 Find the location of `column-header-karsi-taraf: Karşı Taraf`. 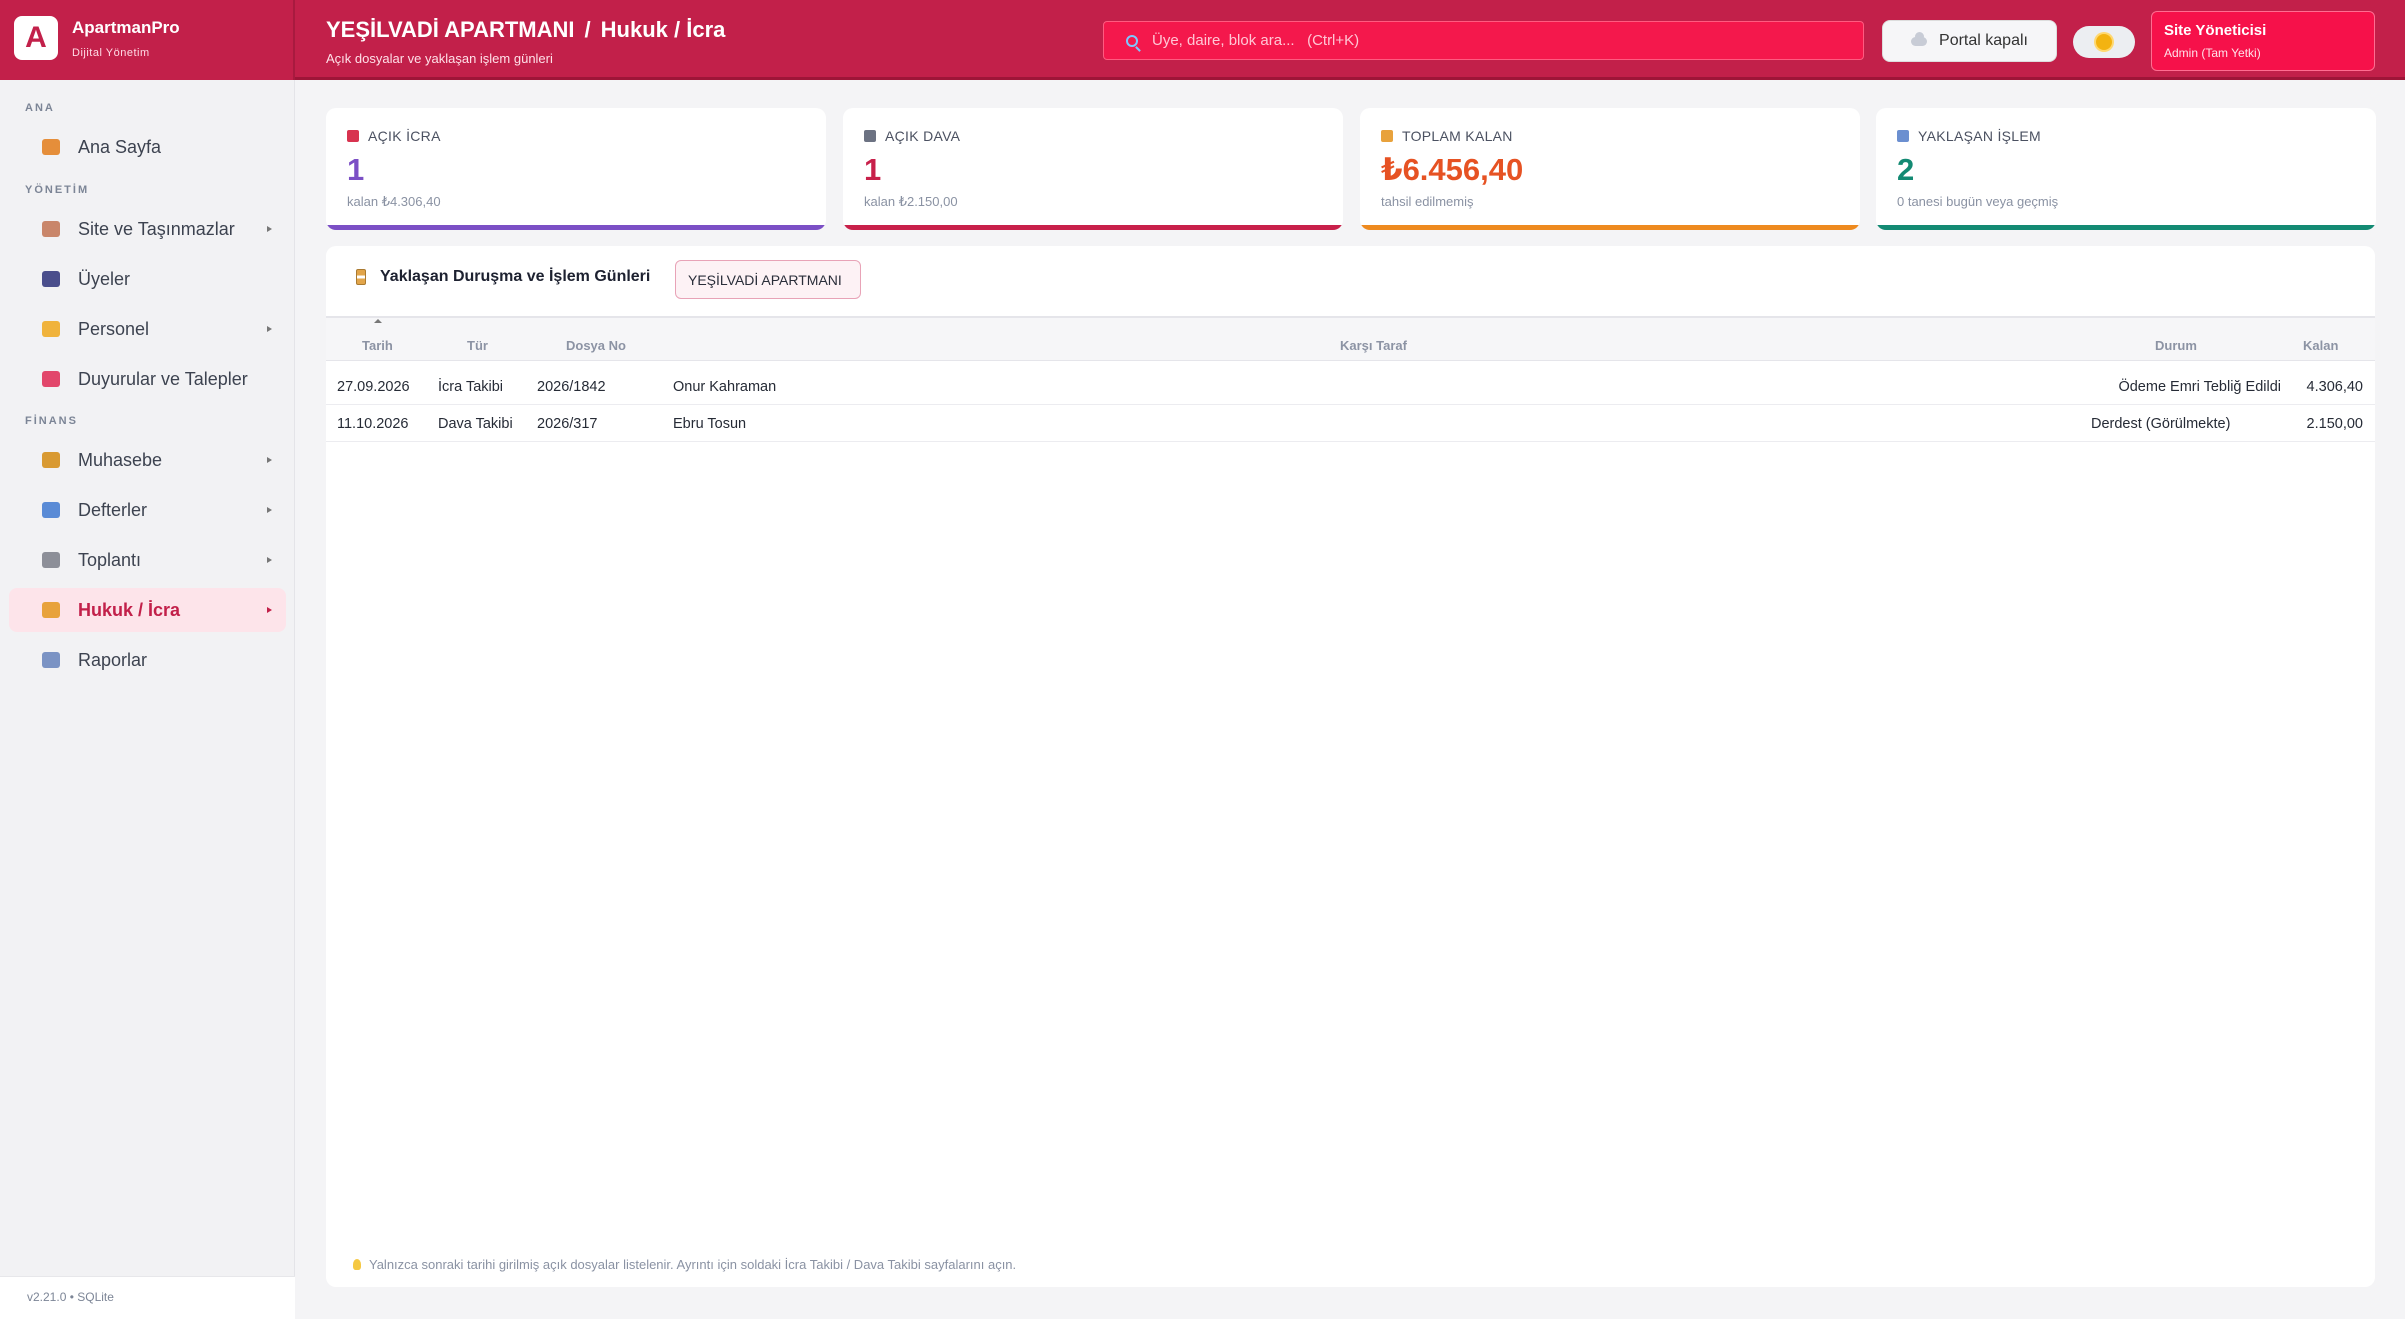

column-header-karsi-taraf: Karşı Taraf is located at coordinates (1373, 345).